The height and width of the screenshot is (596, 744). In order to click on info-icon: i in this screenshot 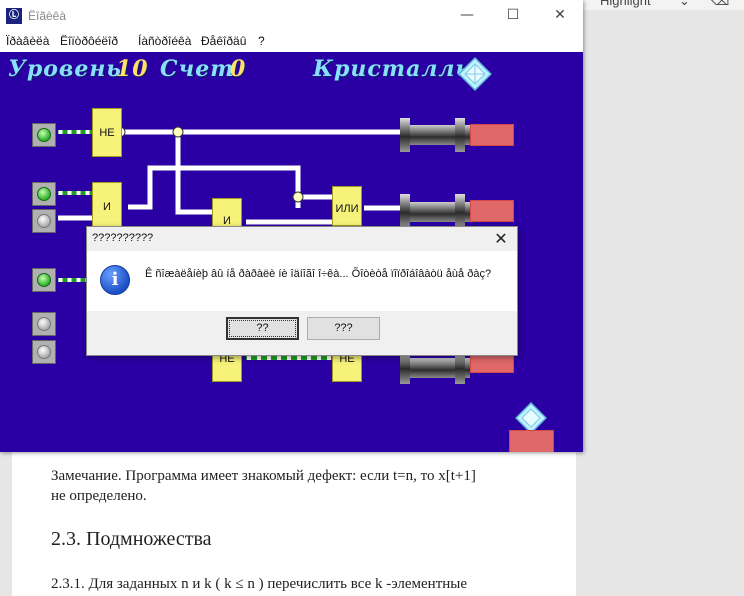, I will do `click(115, 280)`.